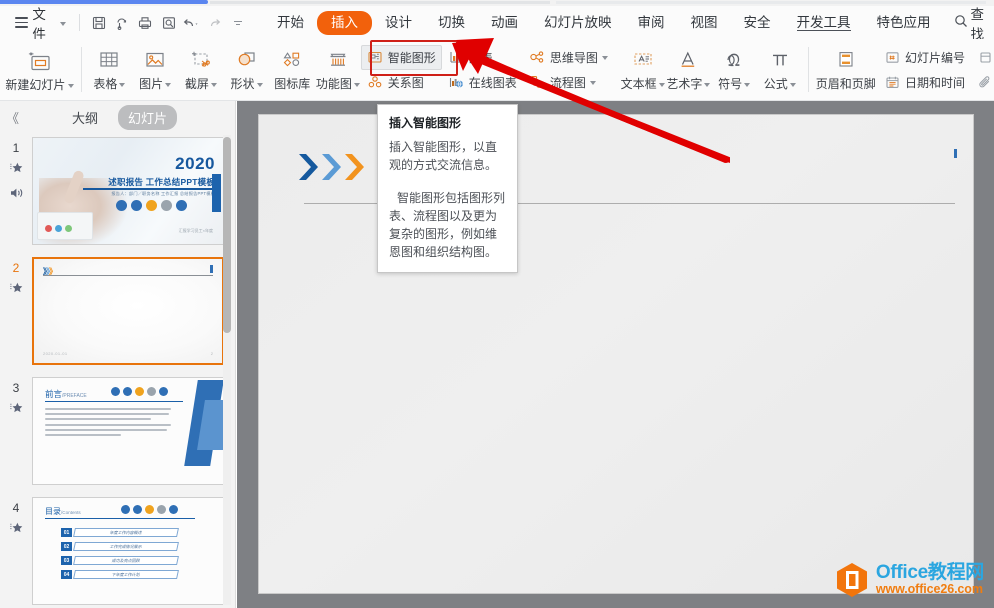 Image resolution: width=994 pixels, height=608 pixels. What do you see at coordinates (40, 69) in the screenshot?
I see `new-slide-button: 新建幻灯片` at bounding box center [40, 69].